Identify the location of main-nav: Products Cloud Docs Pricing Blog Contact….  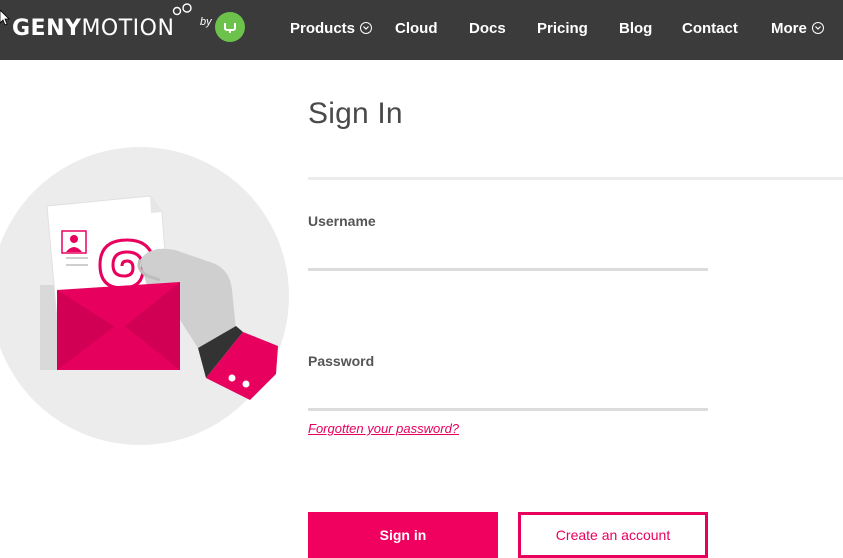
(421, 30).